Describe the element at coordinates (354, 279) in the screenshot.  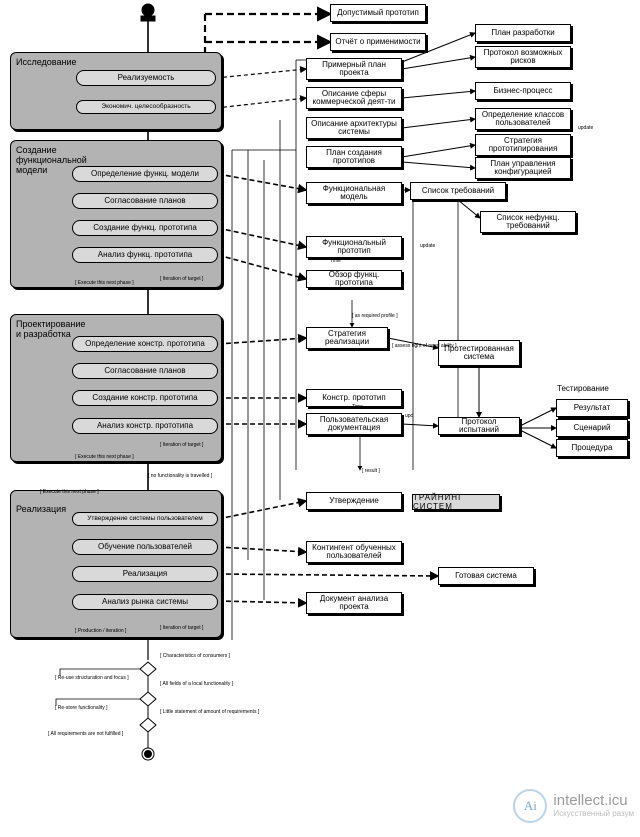
I see `artifact-functional-prototype-review: Обзор функц. прототипа` at that location.